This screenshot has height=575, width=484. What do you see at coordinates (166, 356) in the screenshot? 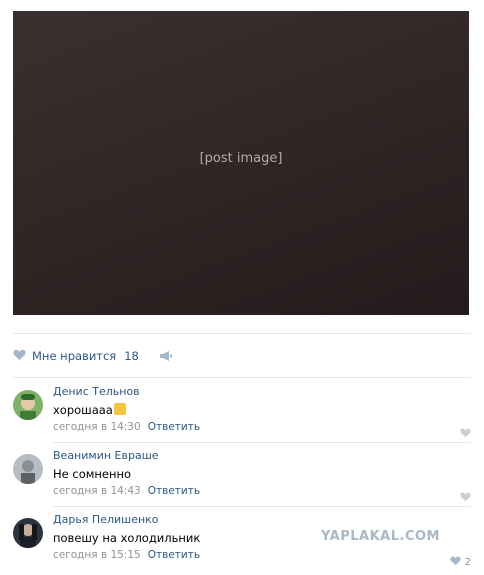
I see `megaphone-icon` at bounding box center [166, 356].